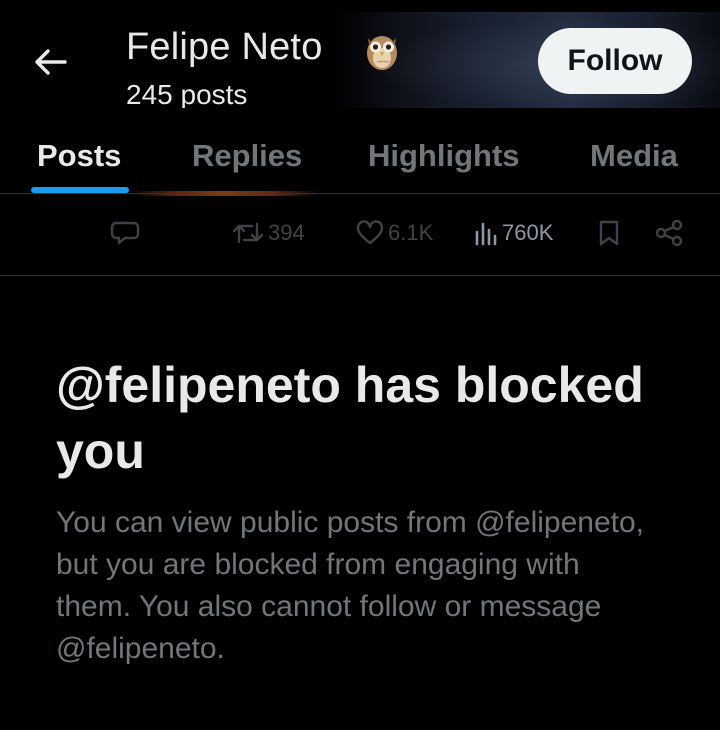  I want to click on repost-button: 394, so click(268, 233).